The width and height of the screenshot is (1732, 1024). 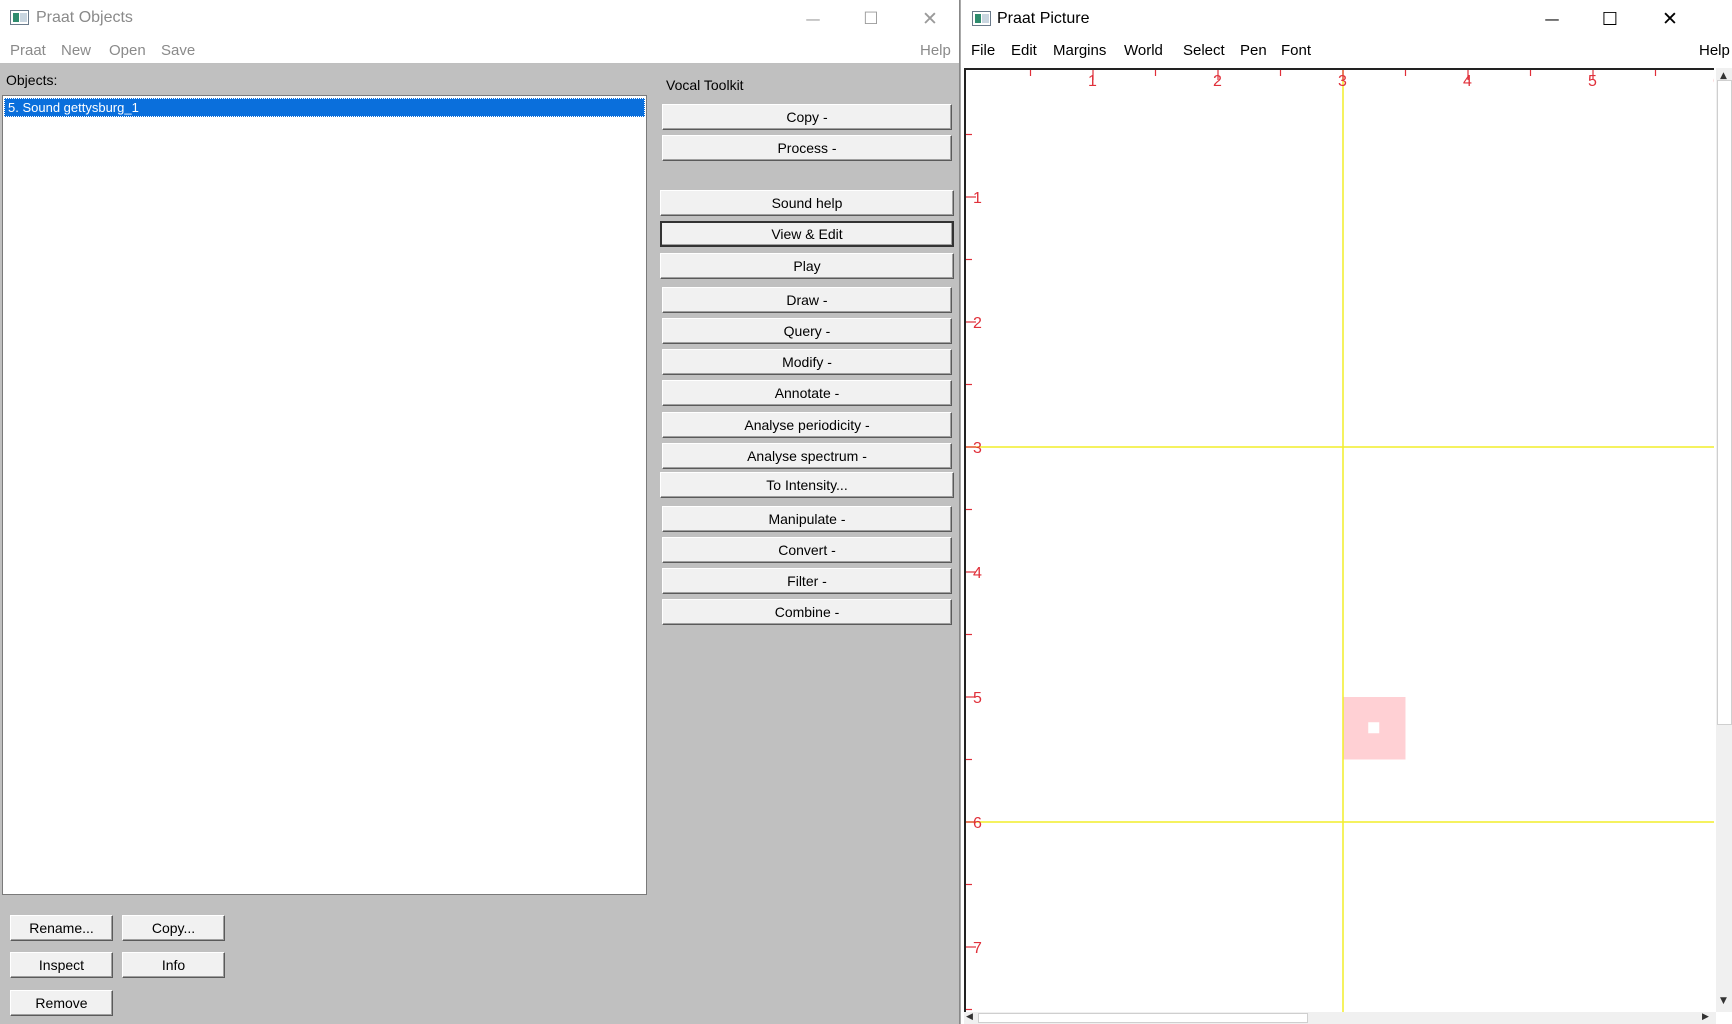 I want to click on annotate-button: Annotate -, so click(x=807, y=393).